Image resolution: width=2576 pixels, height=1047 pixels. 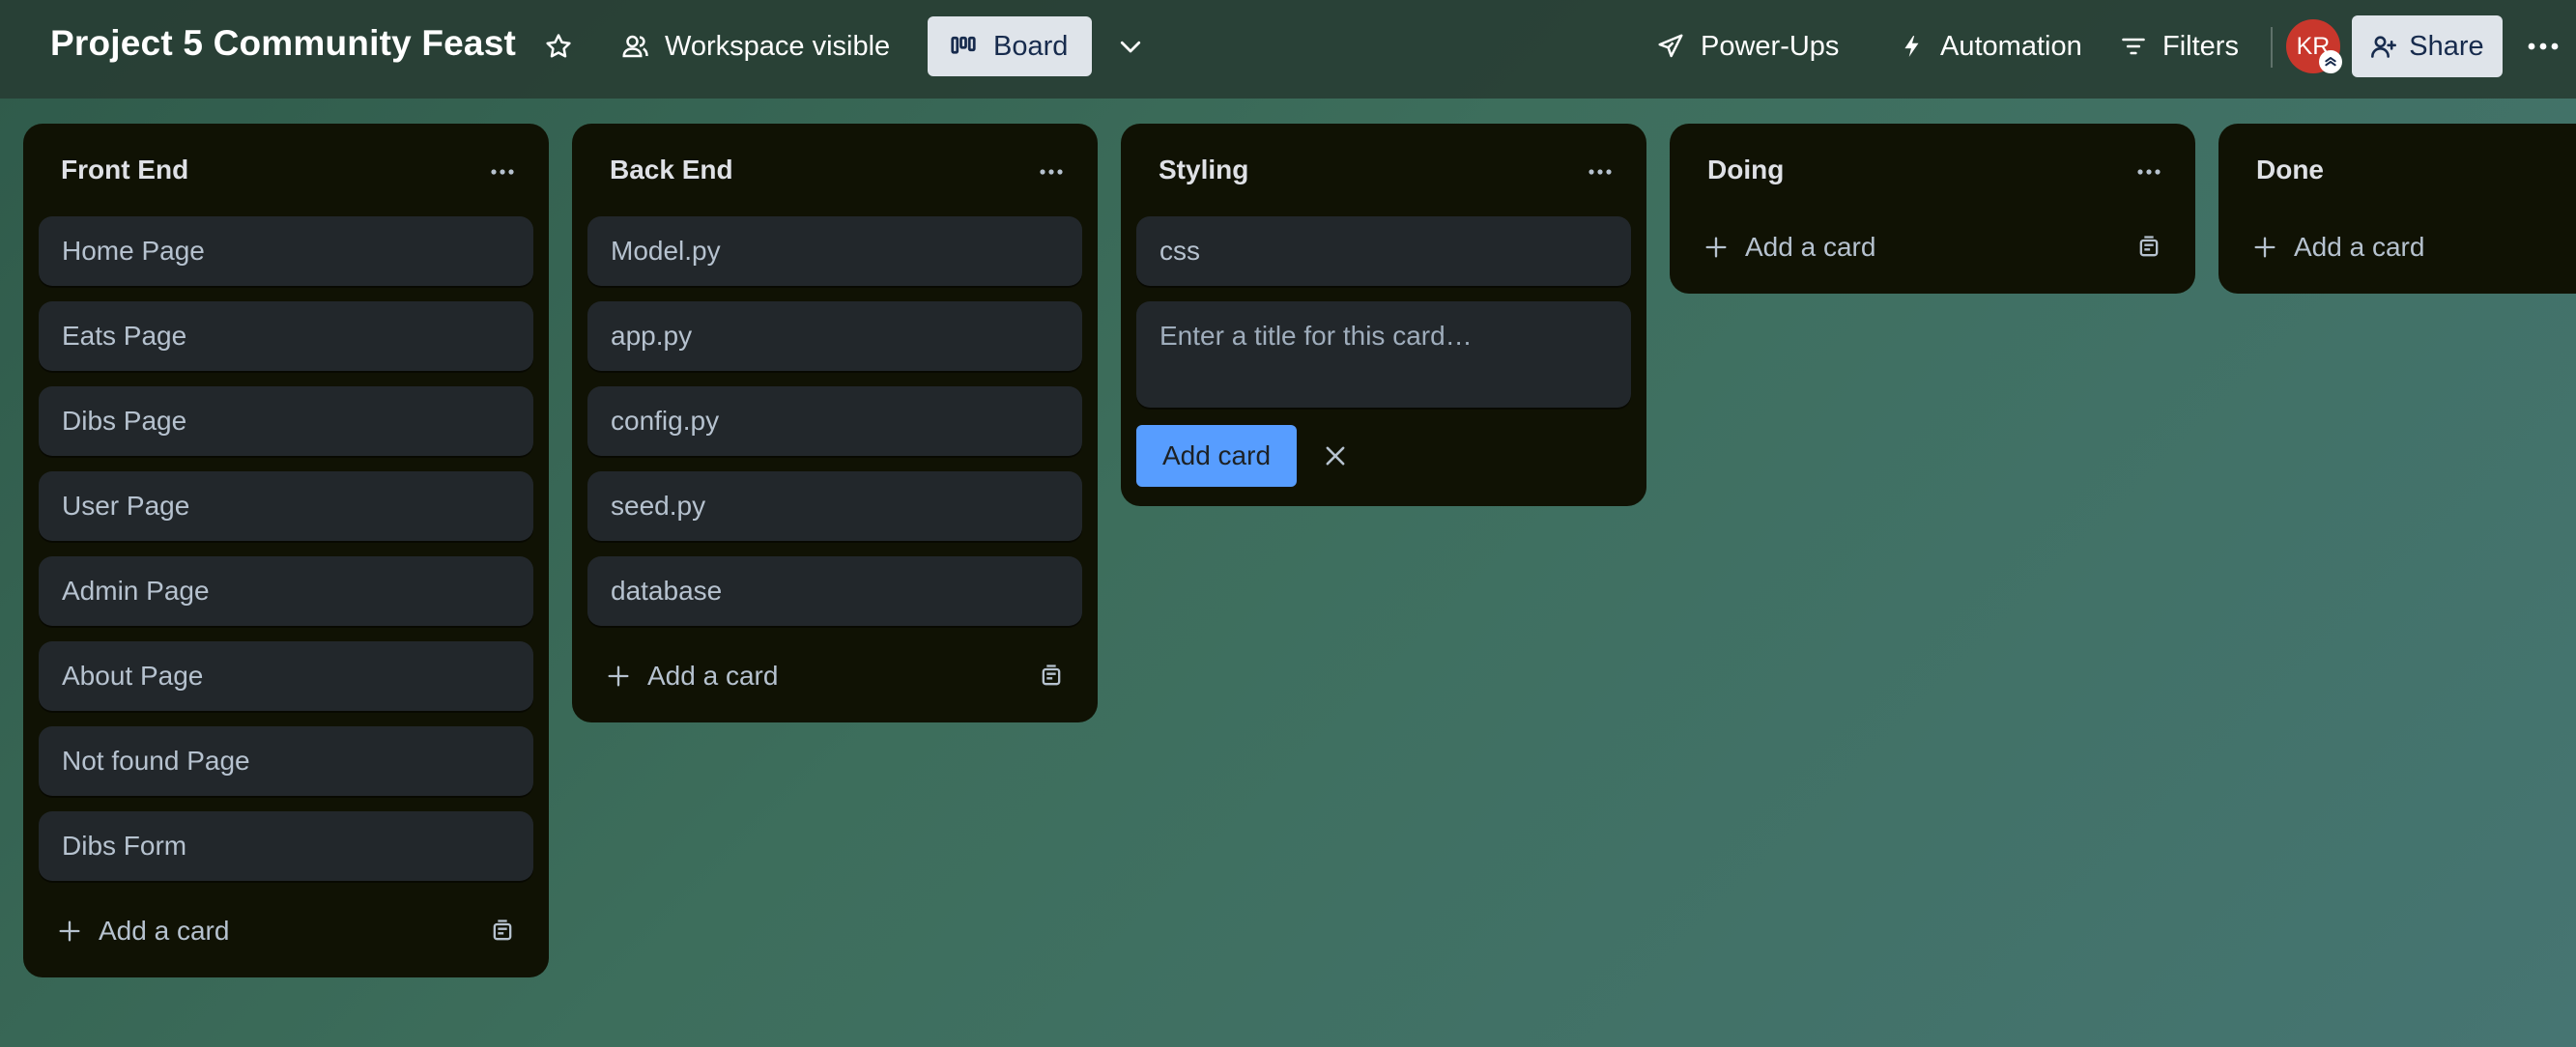 I want to click on card-title: config.py, so click(x=666, y=421).